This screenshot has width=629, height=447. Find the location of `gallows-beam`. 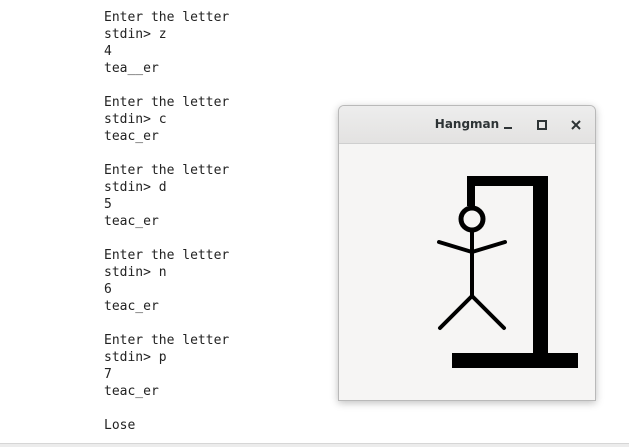

gallows-beam is located at coordinates (507, 181).